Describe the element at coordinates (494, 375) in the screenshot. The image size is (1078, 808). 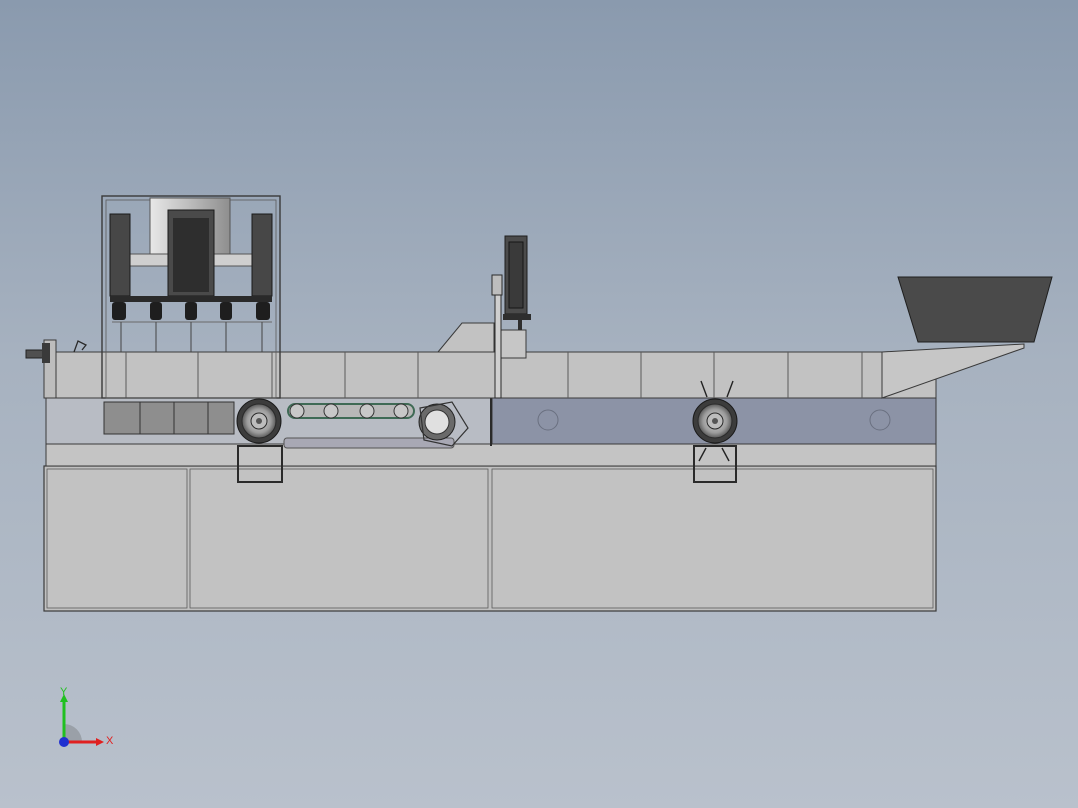
I see `upper-wall-panels` at that location.